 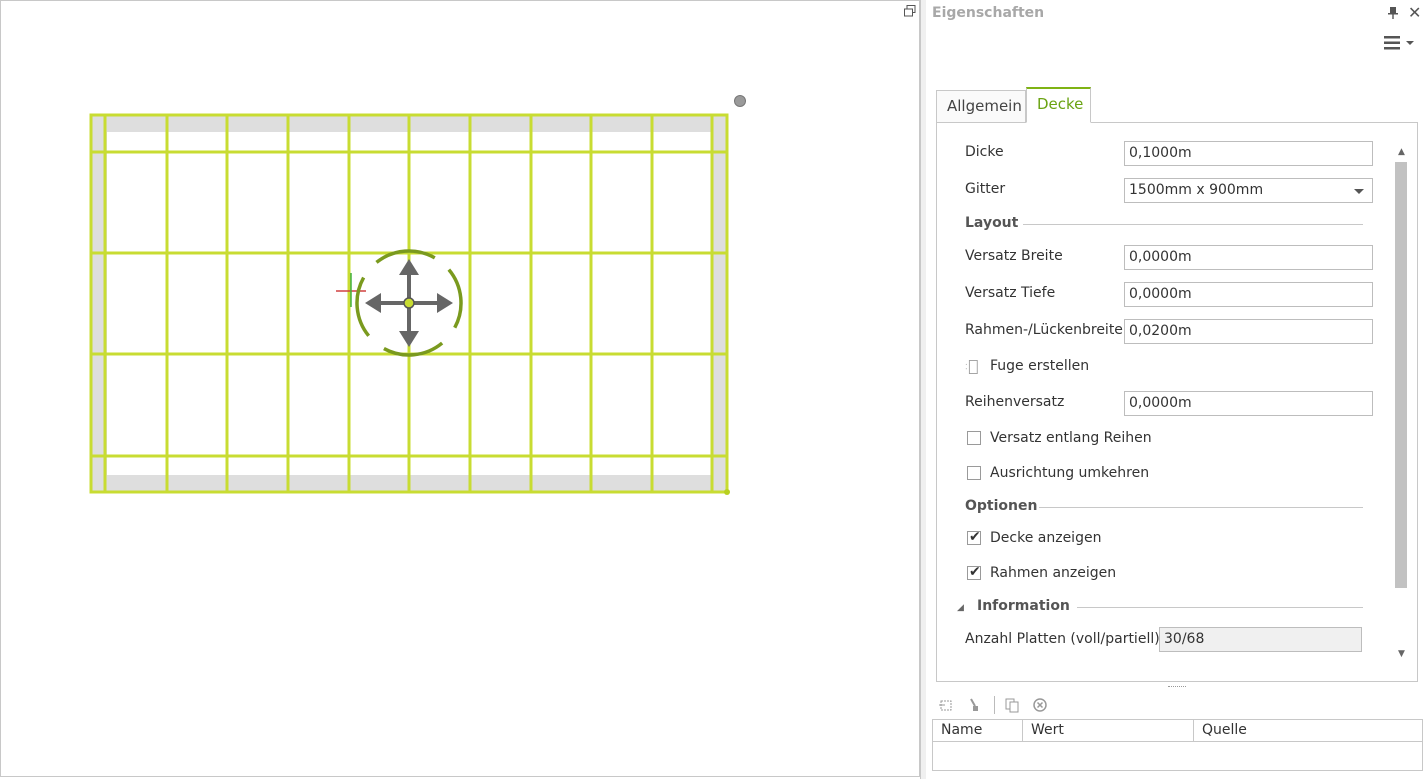 I want to click on toolbar-separator, so click(x=994, y=705).